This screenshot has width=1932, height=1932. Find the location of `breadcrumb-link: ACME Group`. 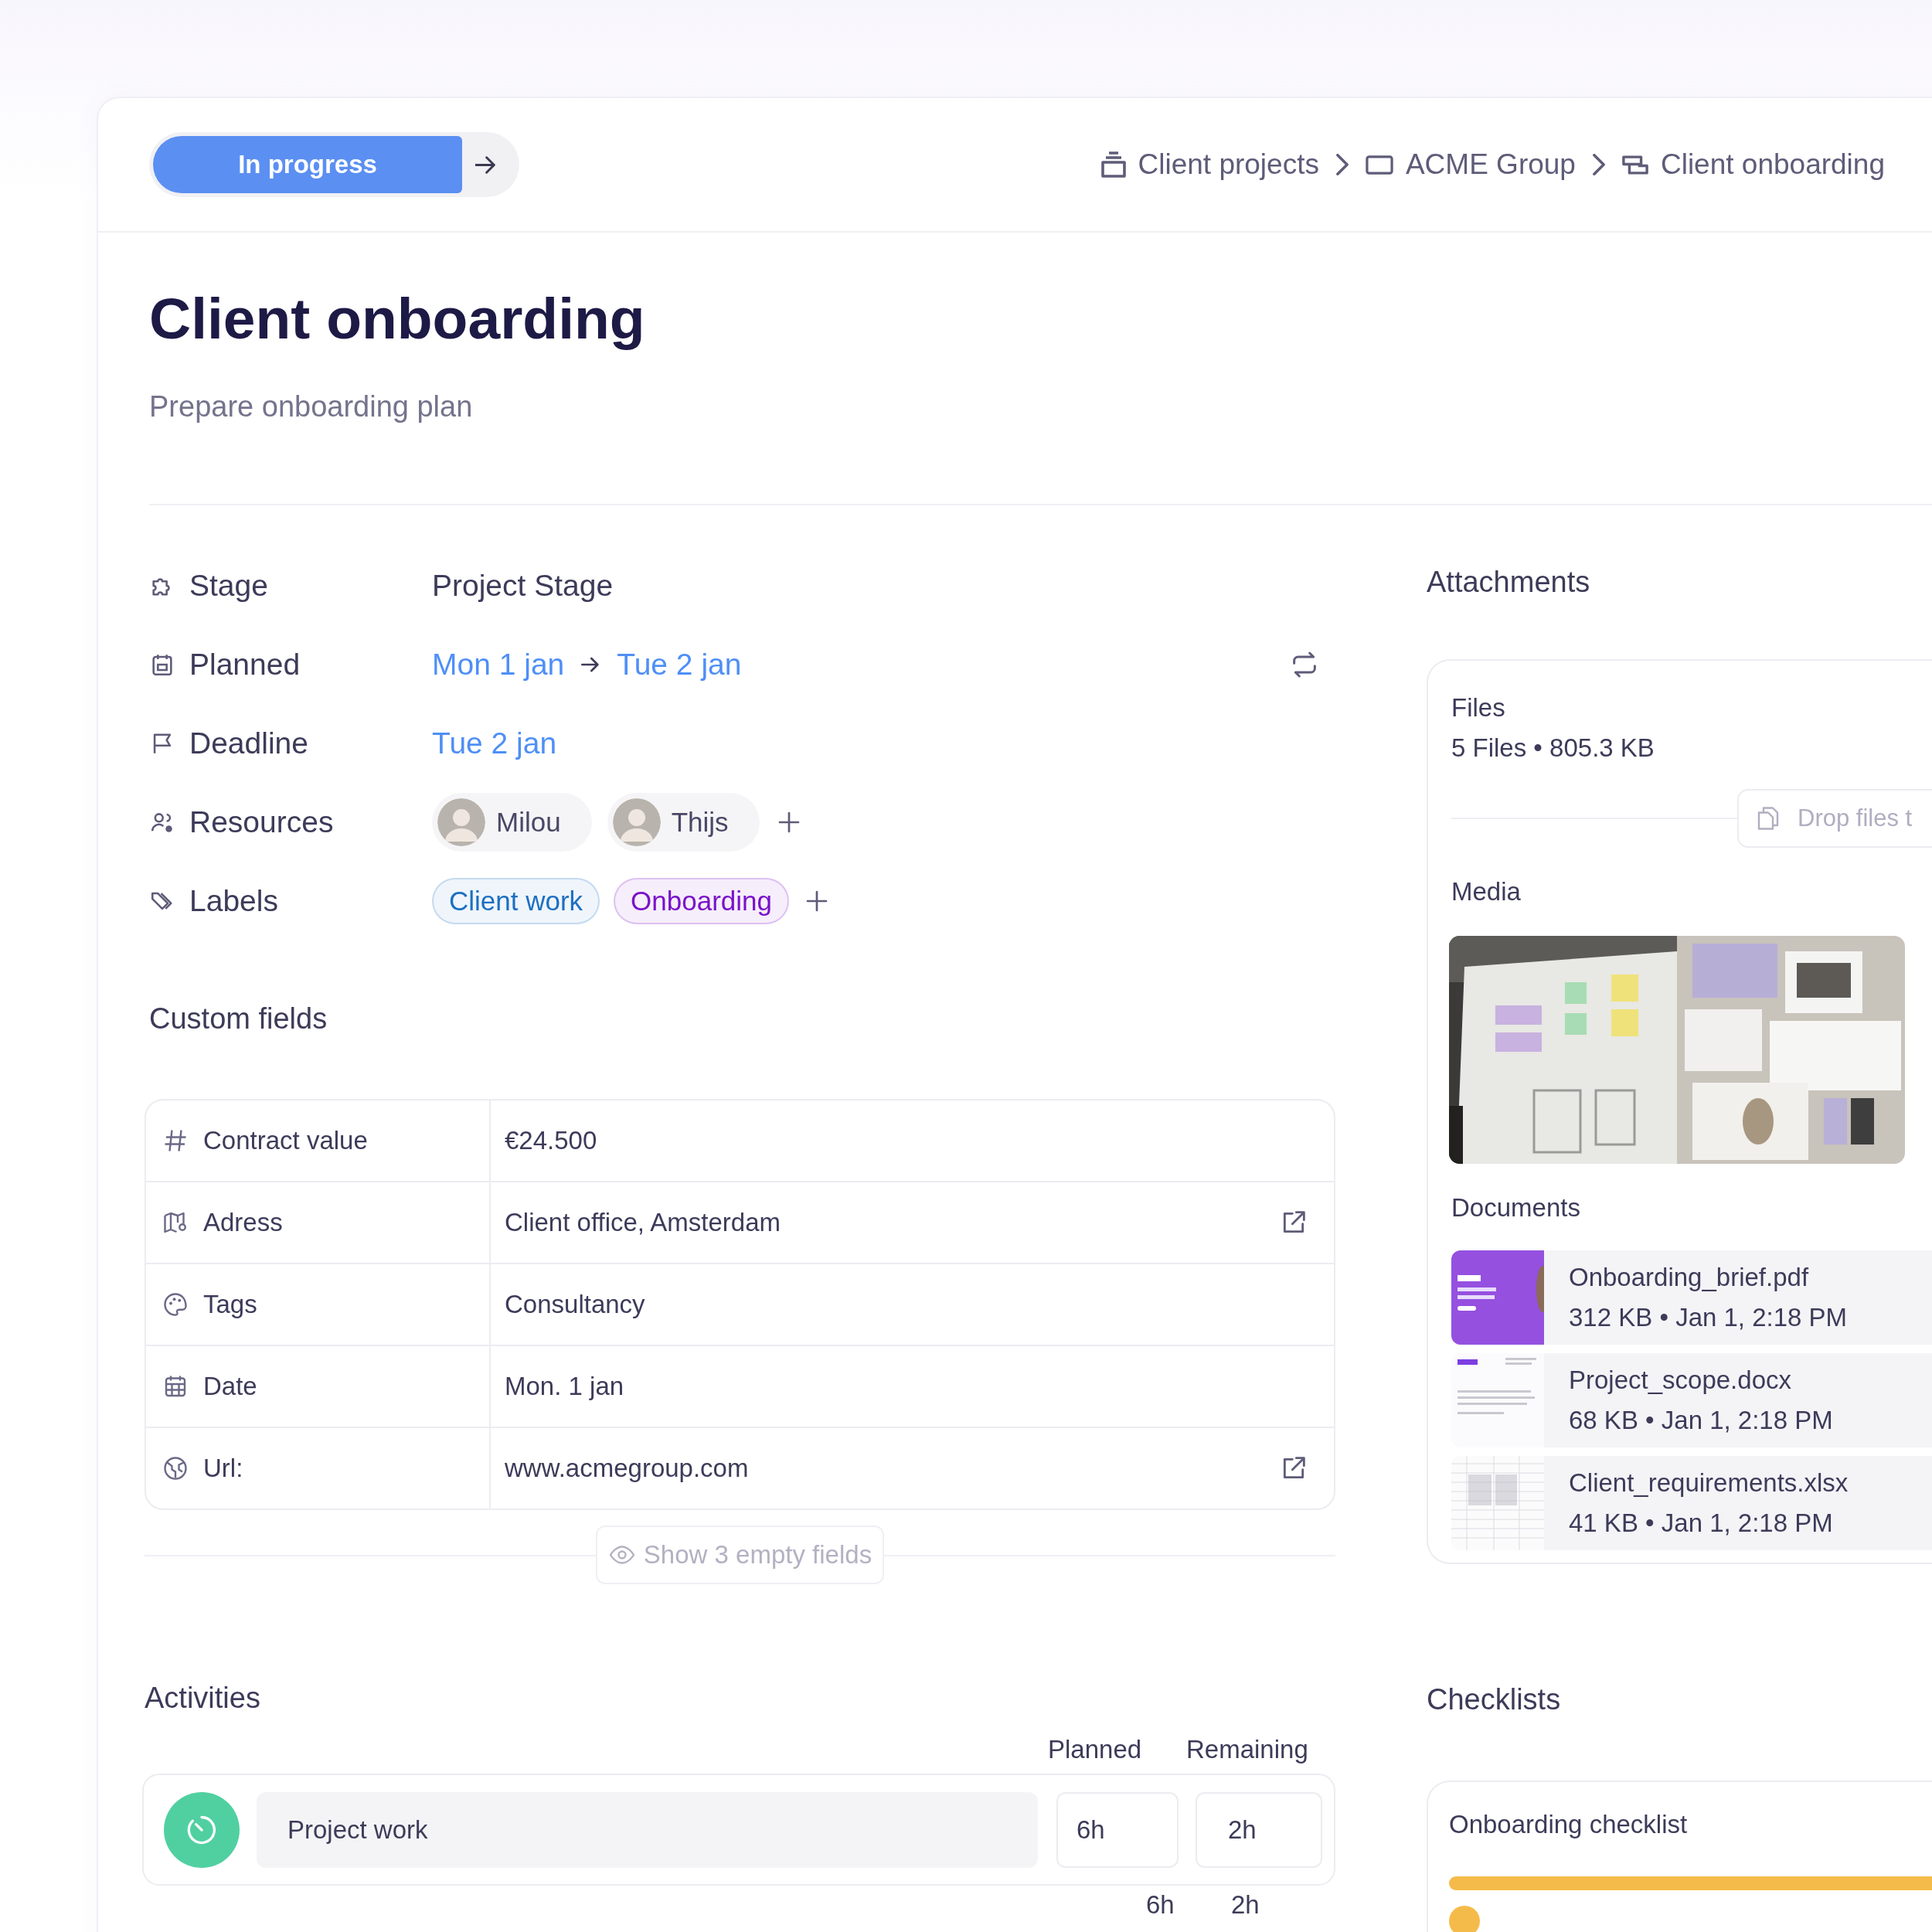

breadcrumb-link: ACME Group is located at coordinates (1470, 165).